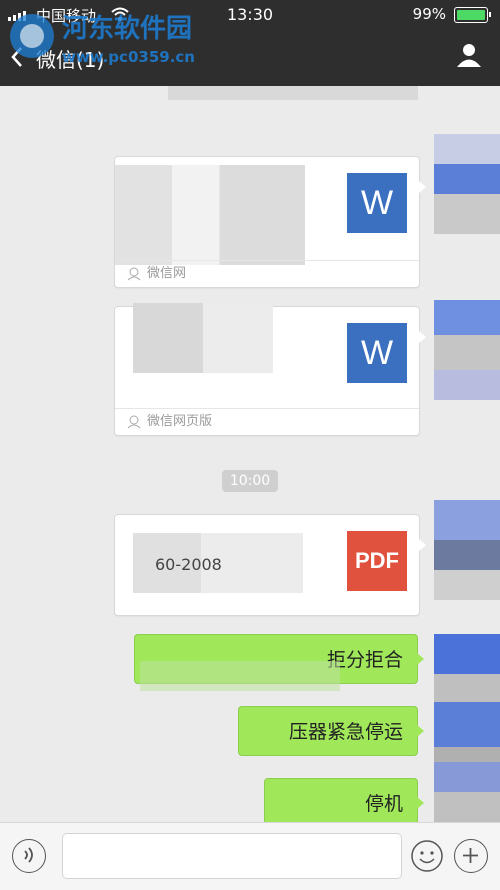 The image size is (500, 890). I want to click on footer-label: 微信网页版, so click(180, 421).